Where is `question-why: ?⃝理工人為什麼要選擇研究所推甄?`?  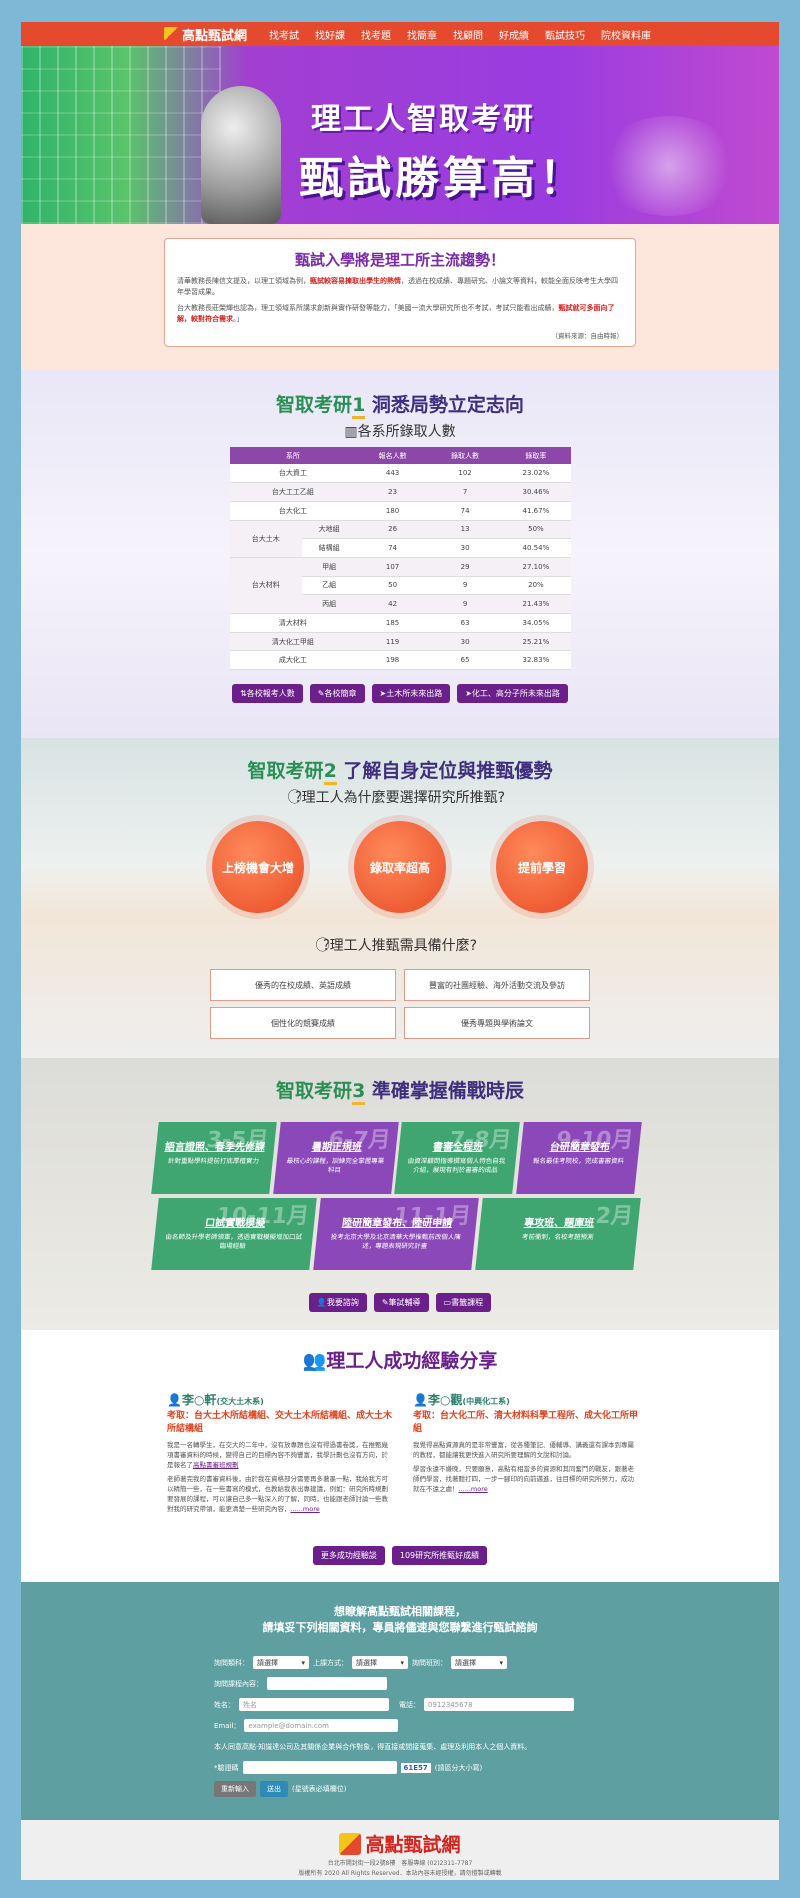
question-why: ?⃝理工人為什麼要選擇研究所推甄? is located at coordinates (400, 798).